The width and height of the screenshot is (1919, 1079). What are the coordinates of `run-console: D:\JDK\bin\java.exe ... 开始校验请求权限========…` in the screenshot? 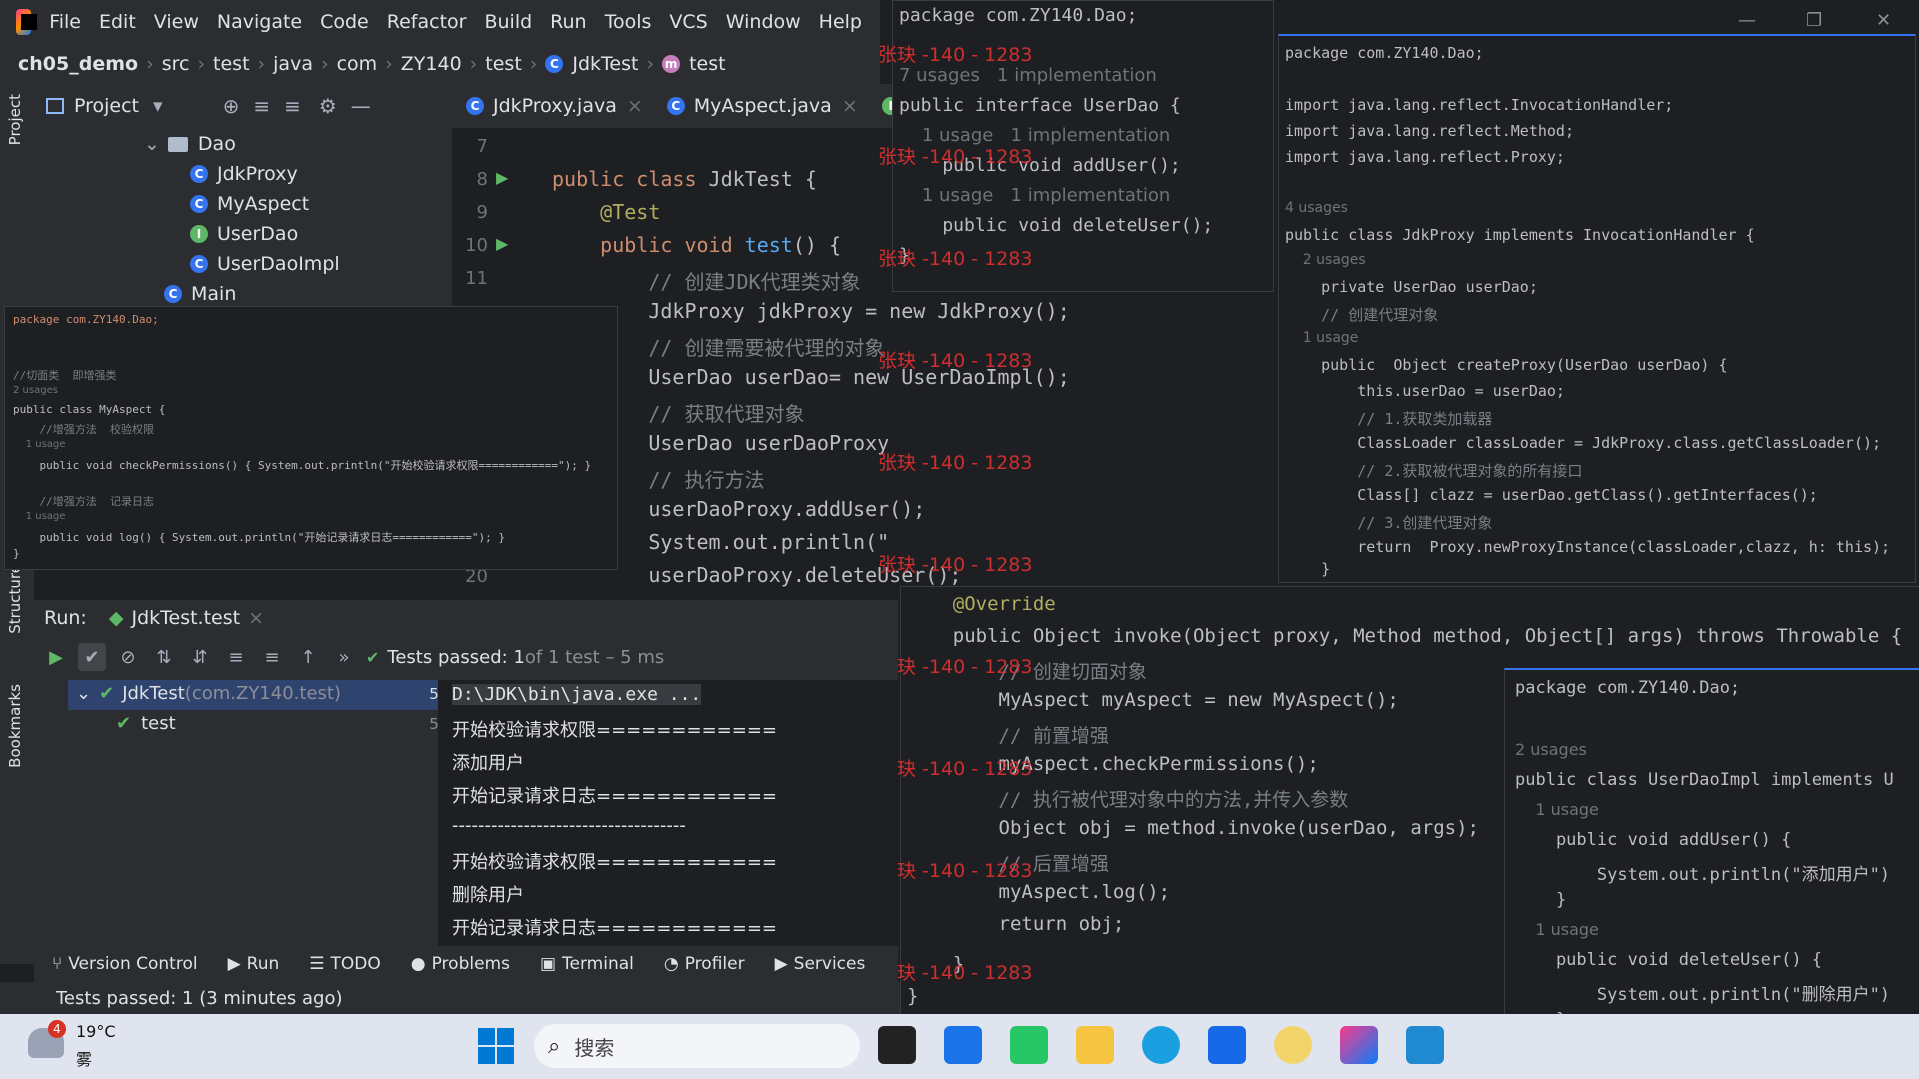 It's located at (668, 813).